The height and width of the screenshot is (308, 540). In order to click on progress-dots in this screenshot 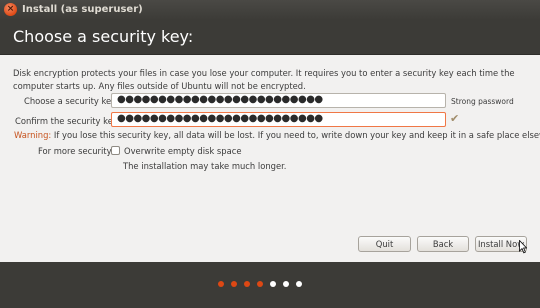, I will do `click(260, 284)`.